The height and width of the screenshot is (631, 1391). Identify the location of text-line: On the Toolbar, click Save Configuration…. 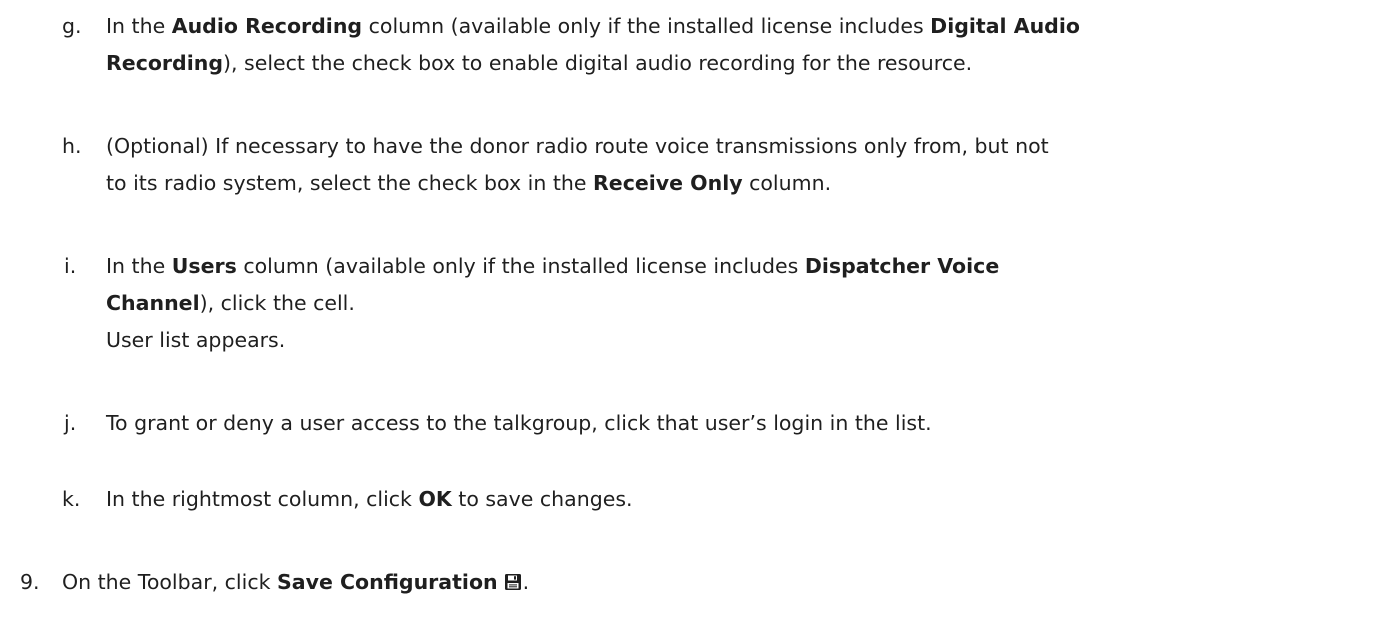
(295, 583).